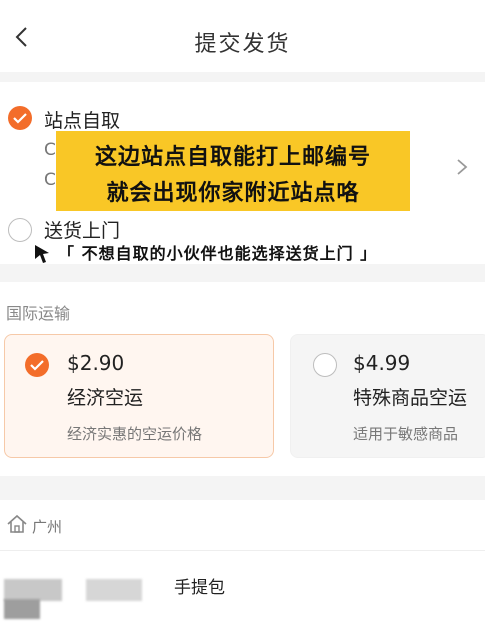 This screenshot has height=638, width=485. I want to click on pickup-info-line-2: C, so click(50, 180).